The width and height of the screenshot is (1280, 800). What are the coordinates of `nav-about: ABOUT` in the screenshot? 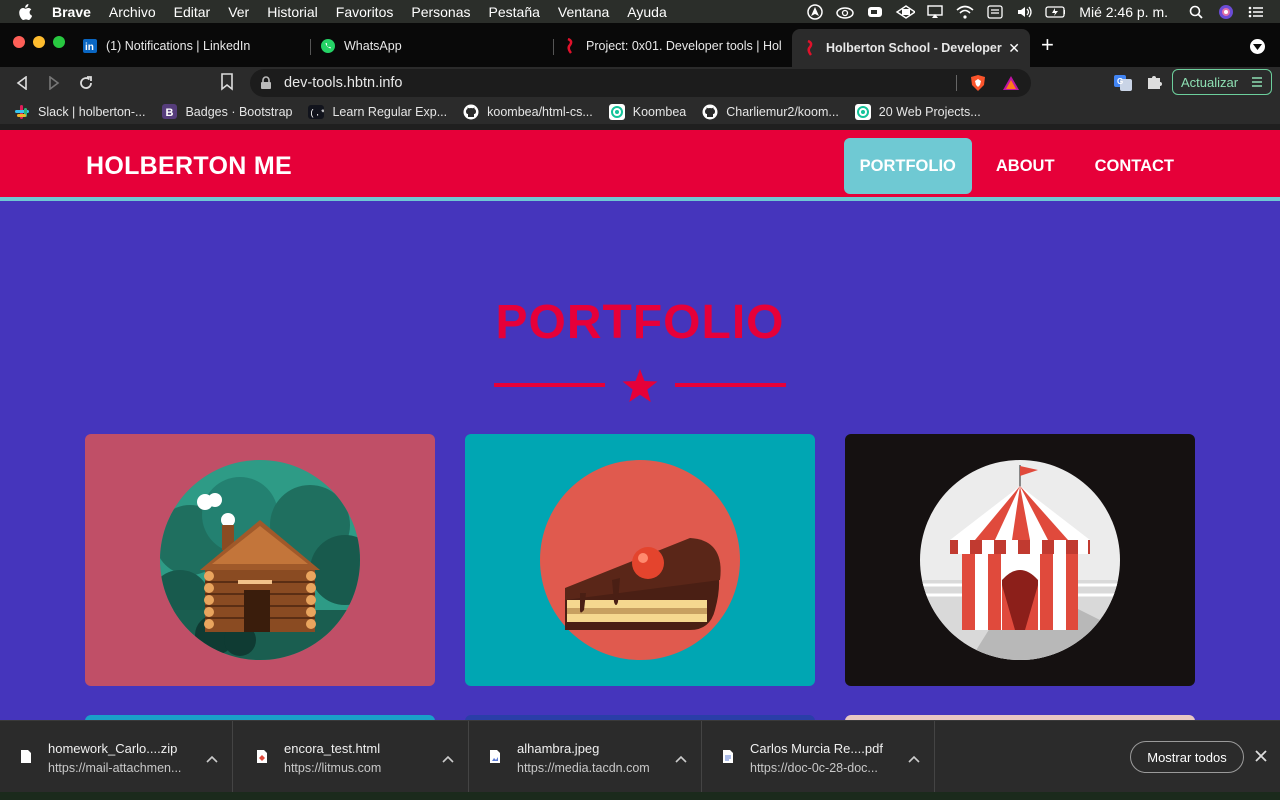 It's located at (1025, 166).